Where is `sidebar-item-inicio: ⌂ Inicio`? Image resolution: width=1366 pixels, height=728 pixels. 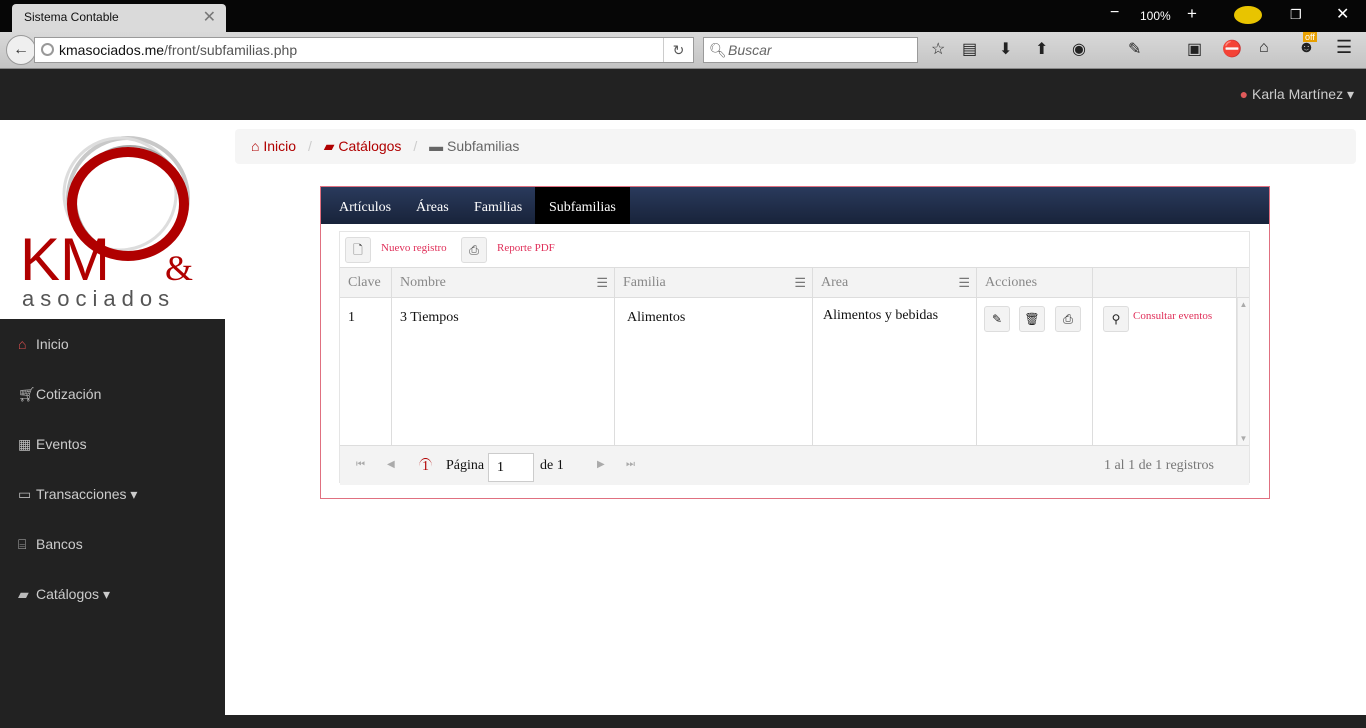
sidebar-item-inicio: ⌂ Inicio is located at coordinates (43, 344).